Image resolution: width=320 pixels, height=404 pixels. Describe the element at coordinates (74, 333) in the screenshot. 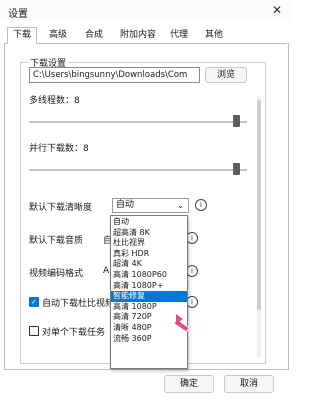

I see `partial-row-label: 对单个下载任务` at that location.